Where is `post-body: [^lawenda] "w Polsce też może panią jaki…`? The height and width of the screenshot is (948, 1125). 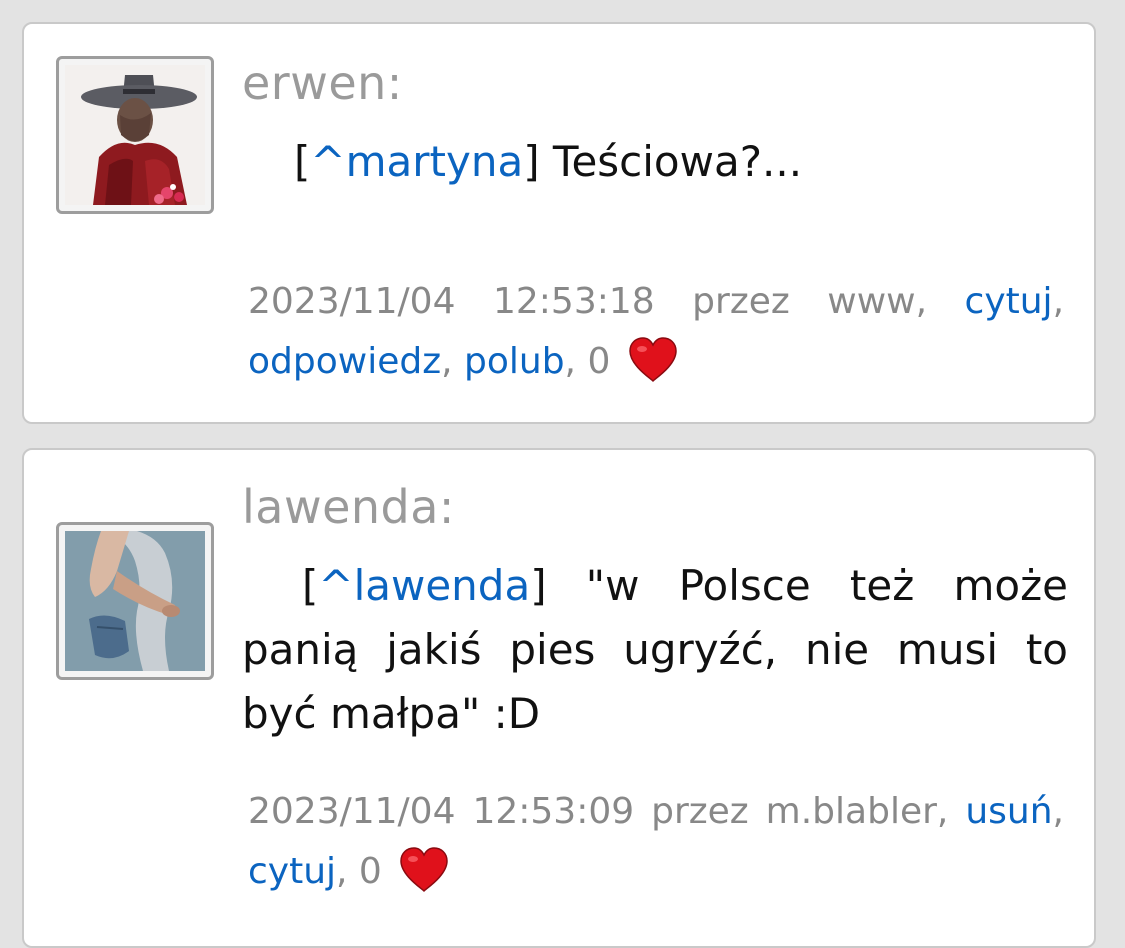
post-body: [^lawenda] "w Polsce też może panią jaki… is located at coordinates (655, 650).